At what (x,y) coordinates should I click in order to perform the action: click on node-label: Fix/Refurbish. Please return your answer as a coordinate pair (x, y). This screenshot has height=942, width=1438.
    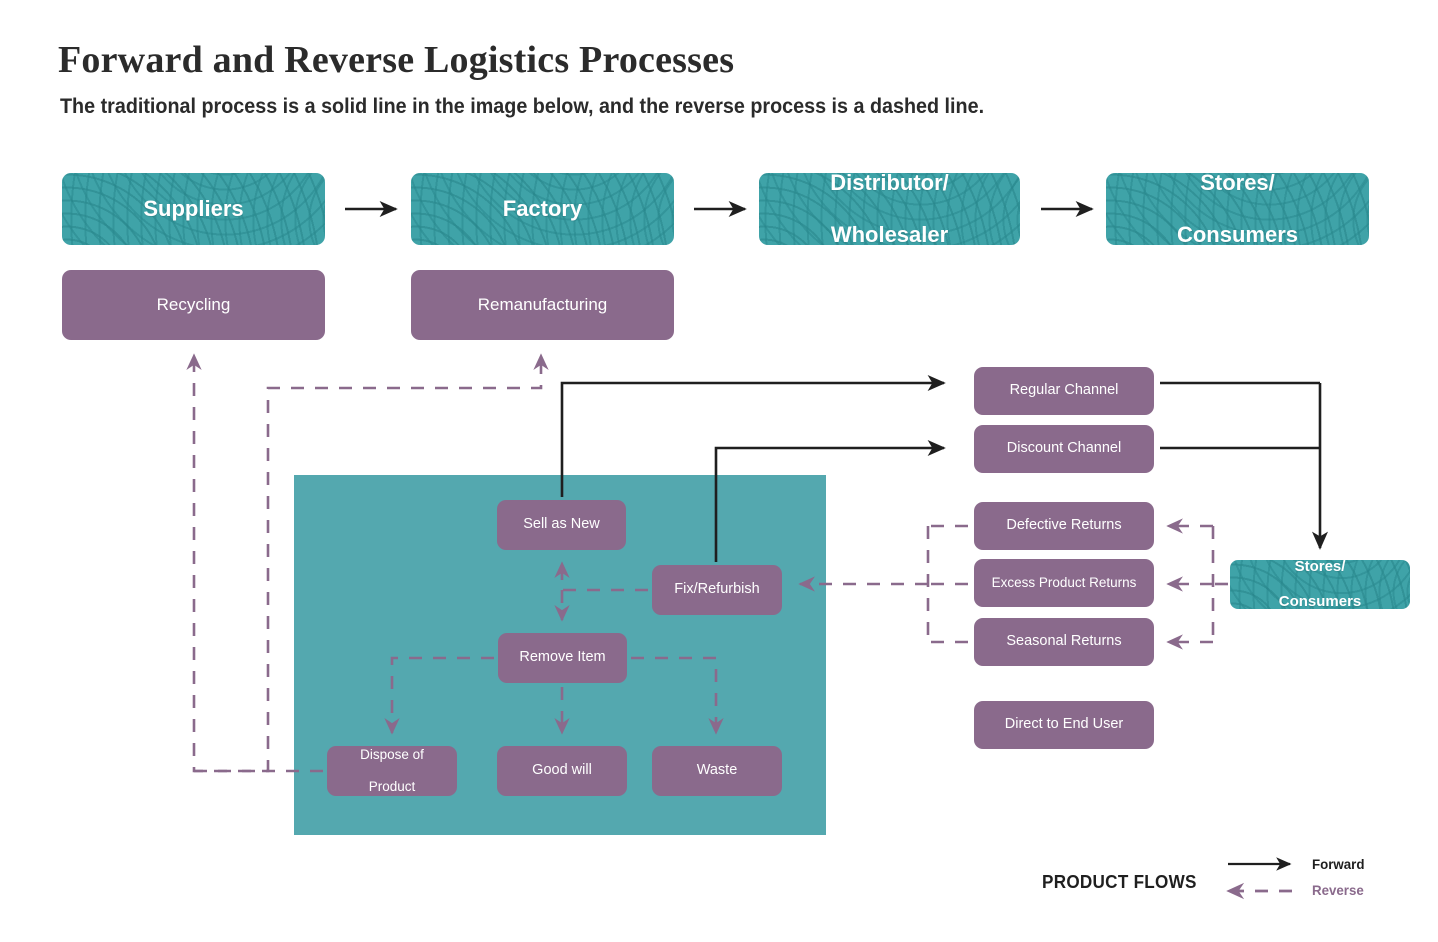
    Looking at the image, I should click on (717, 589).